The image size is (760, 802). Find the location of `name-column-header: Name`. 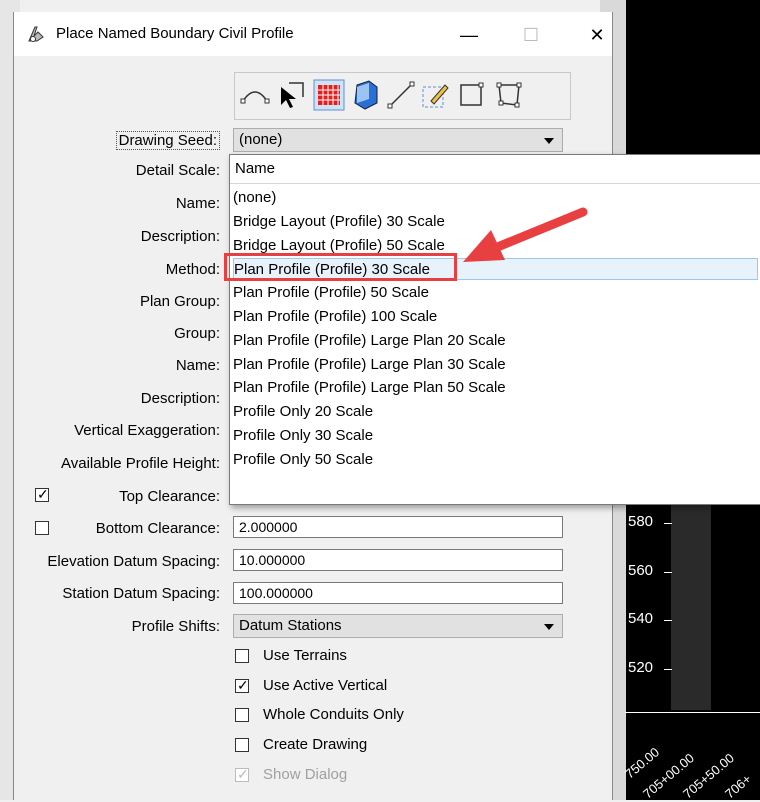

name-column-header: Name is located at coordinates (255, 168).